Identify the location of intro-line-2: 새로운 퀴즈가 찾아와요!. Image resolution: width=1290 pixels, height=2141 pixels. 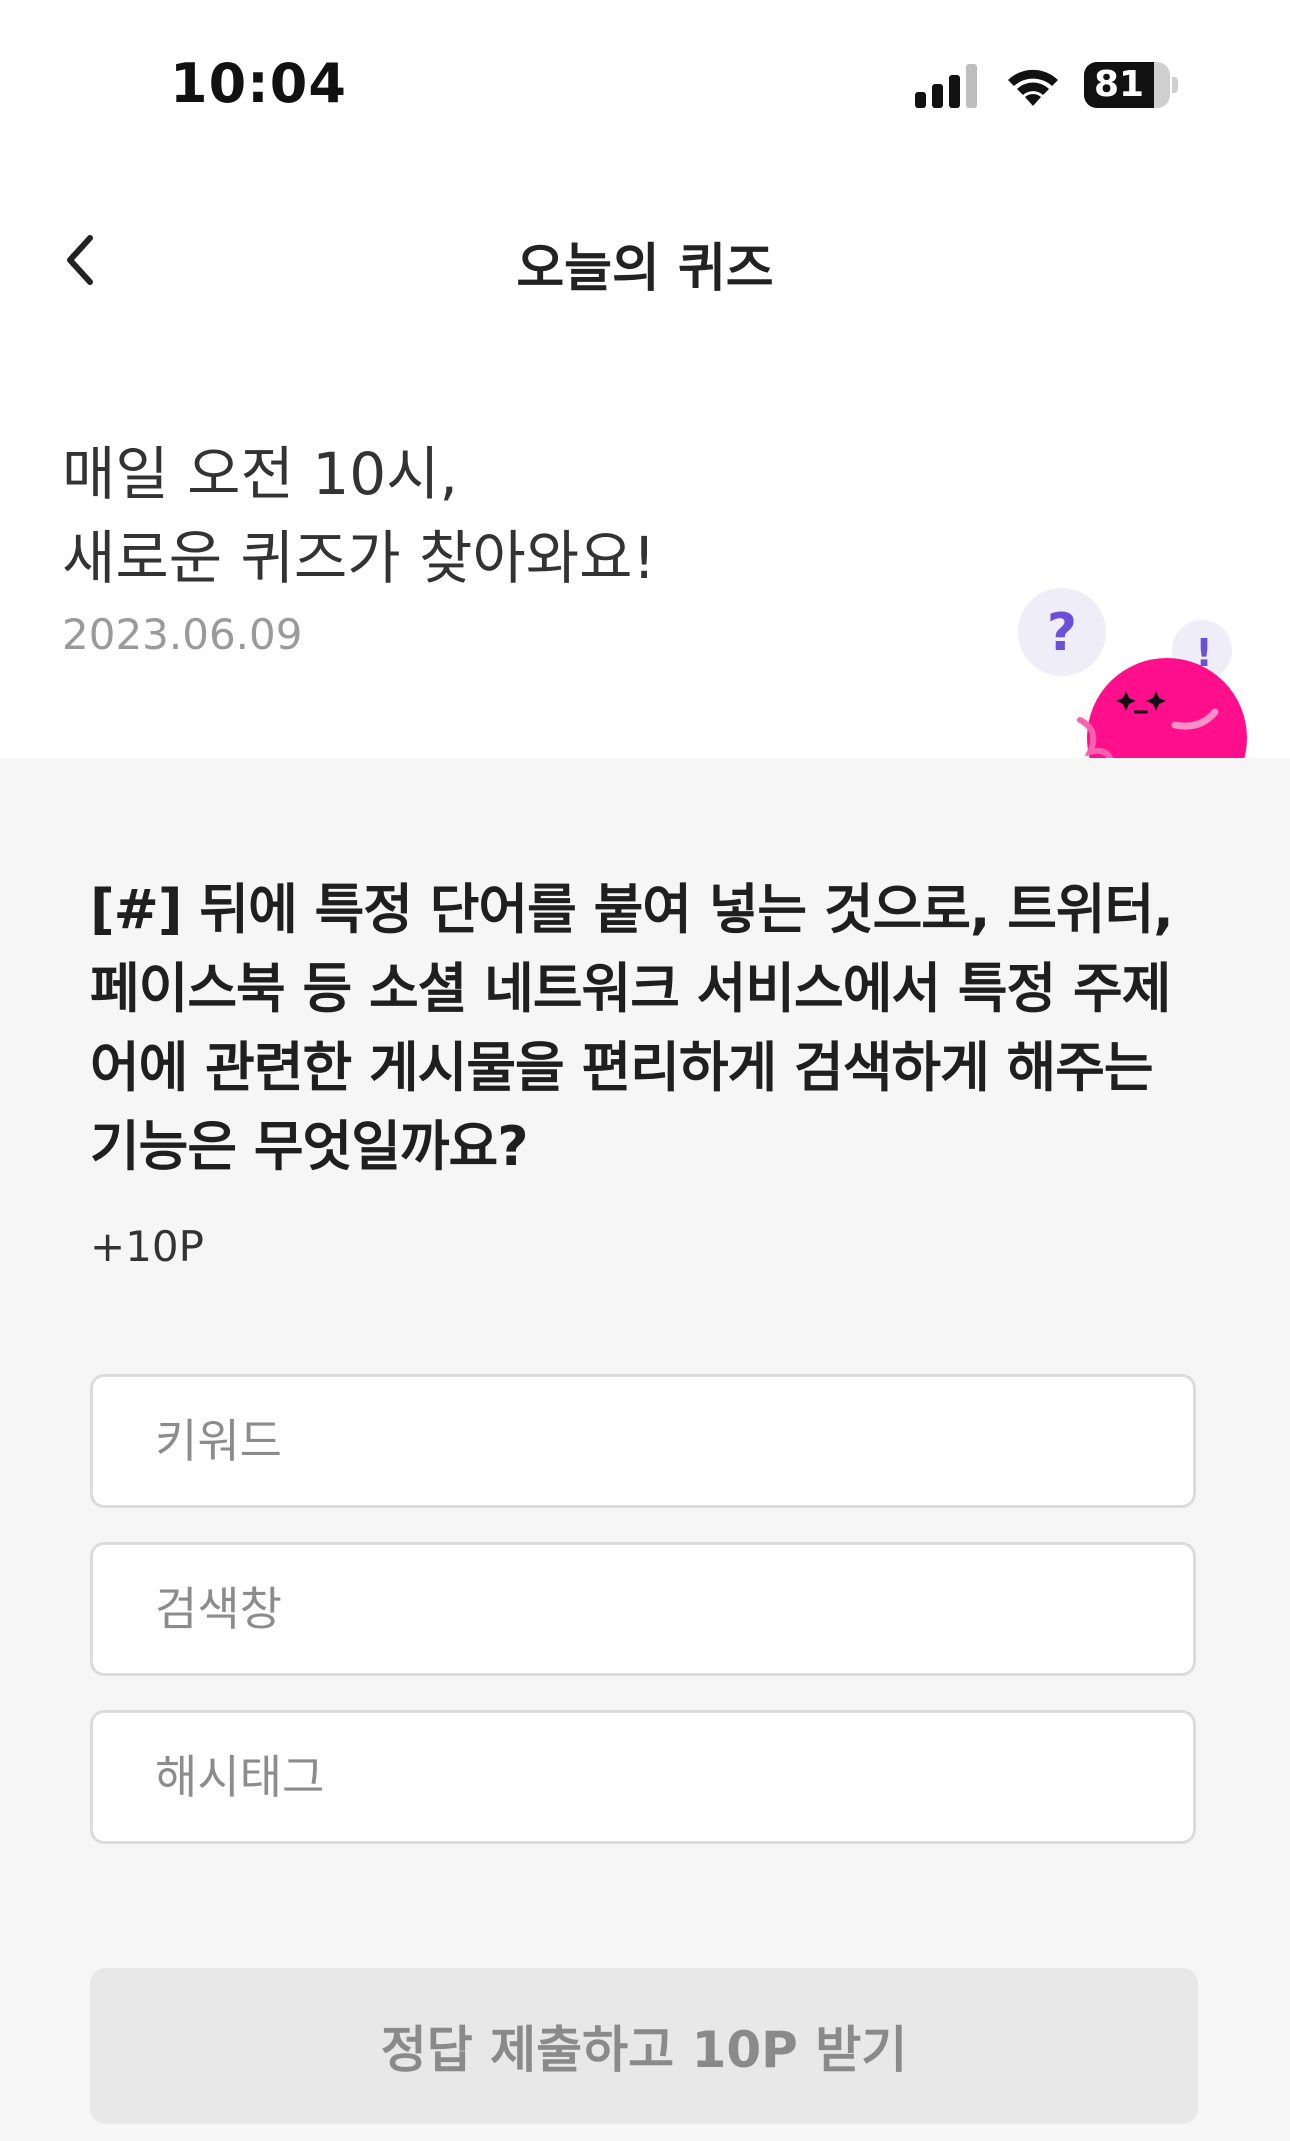
(359, 558).